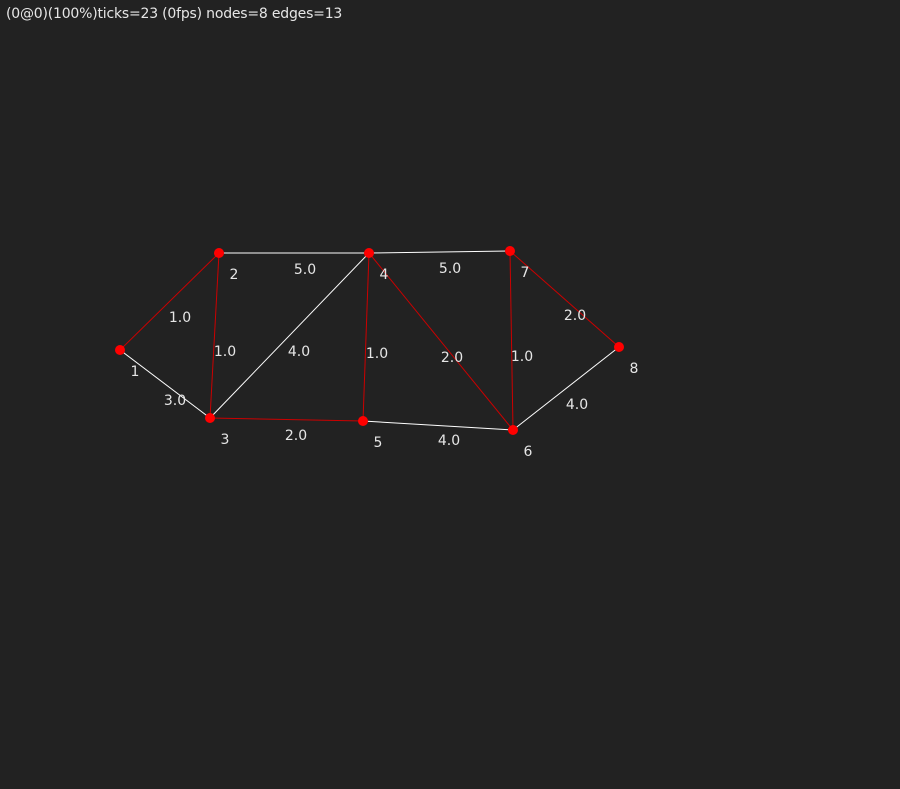 The width and height of the screenshot is (900, 789). What do you see at coordinates (450, 269) in the screenshot?
I see `edge-weight-label-4-7: 5.0` at bounding box center [450, 269].